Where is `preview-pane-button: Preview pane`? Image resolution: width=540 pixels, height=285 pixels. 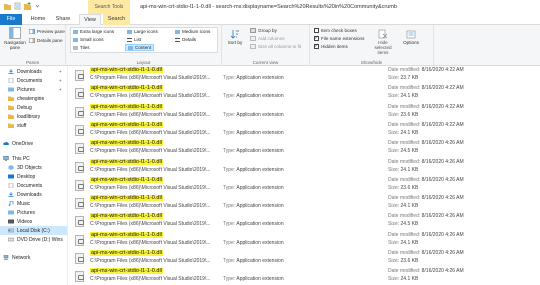
preview-pane-button: Preview pane is located at coordinates (47, 31).